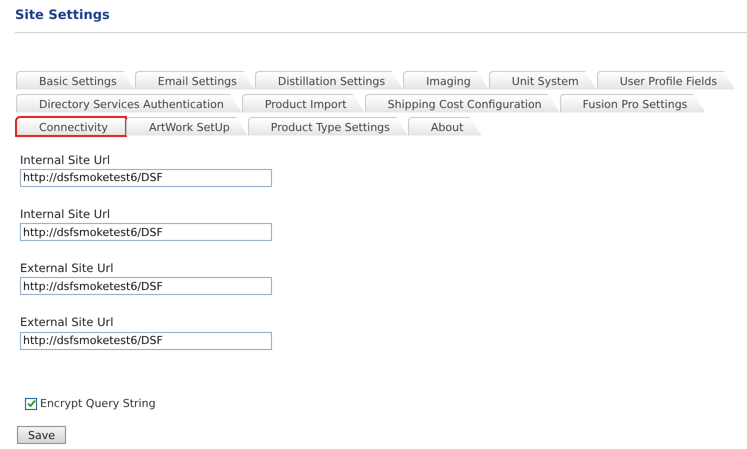 The image size is (747, 449). Describe the element at coordinates (303, 103) in the screenshot. I see `tab: Product Import` at that location.